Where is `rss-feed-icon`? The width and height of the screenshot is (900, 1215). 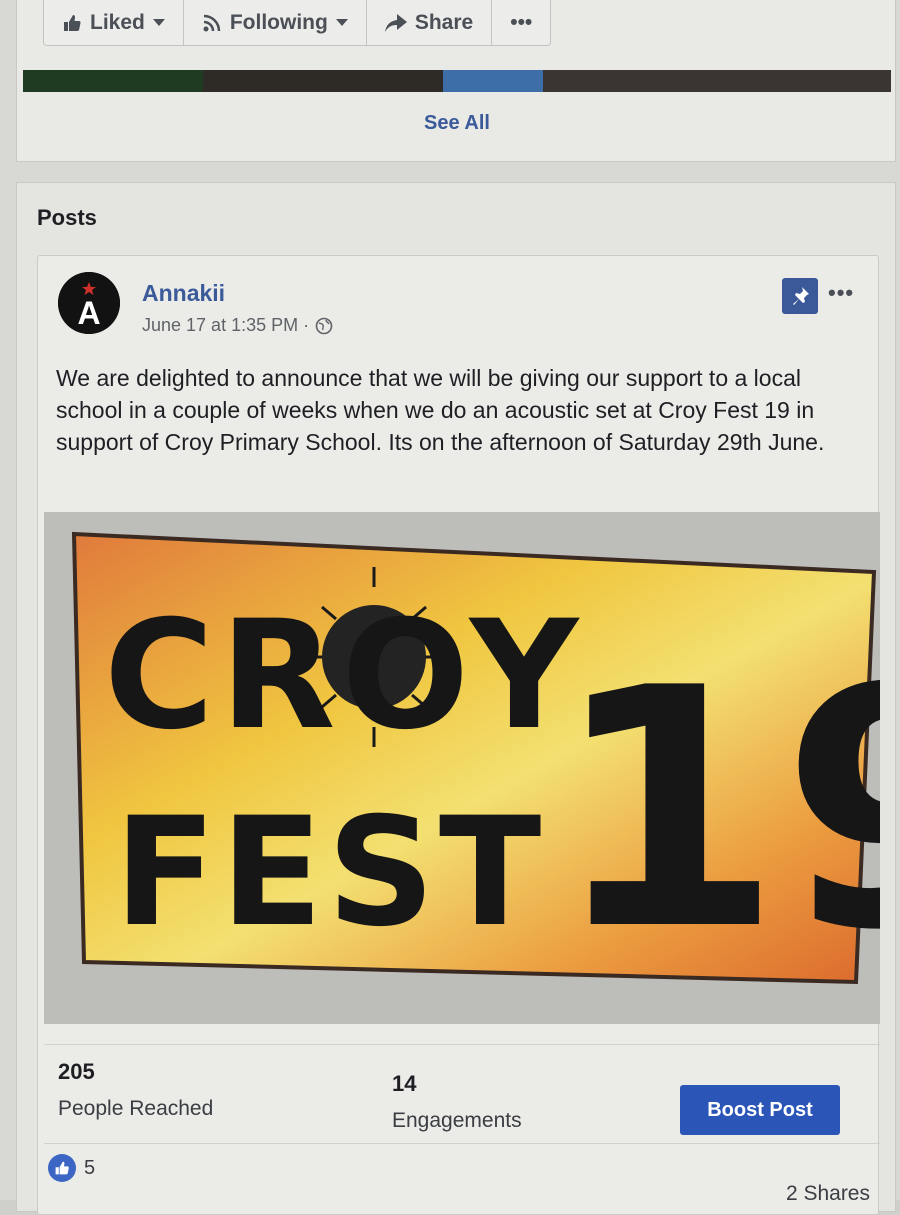 rss-feed-icon is located at coordinates (212, 23).